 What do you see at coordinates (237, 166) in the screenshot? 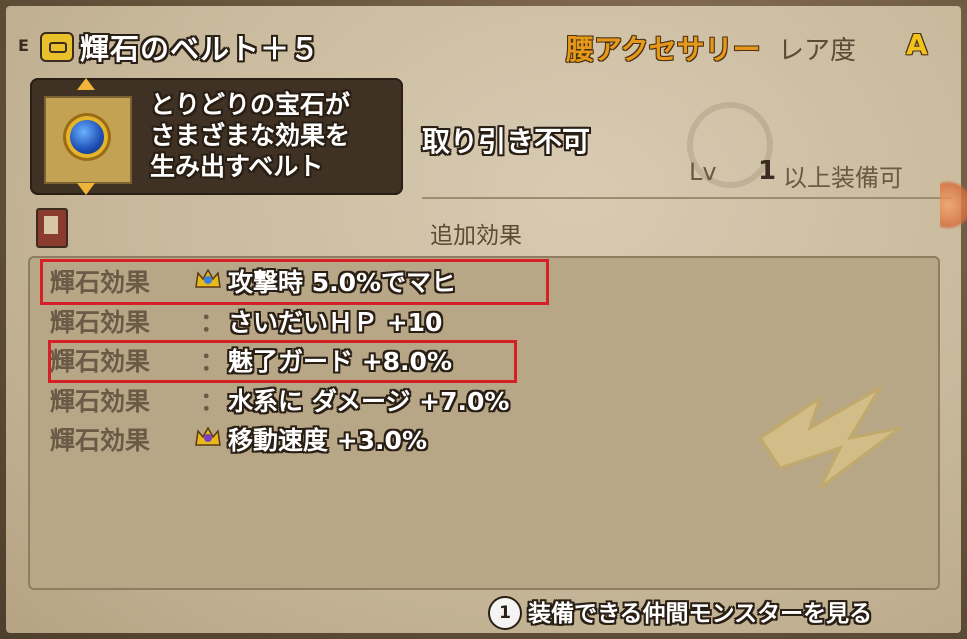
I see `description-line-3: 生み出すベルト` at bounding box center [237, 166].